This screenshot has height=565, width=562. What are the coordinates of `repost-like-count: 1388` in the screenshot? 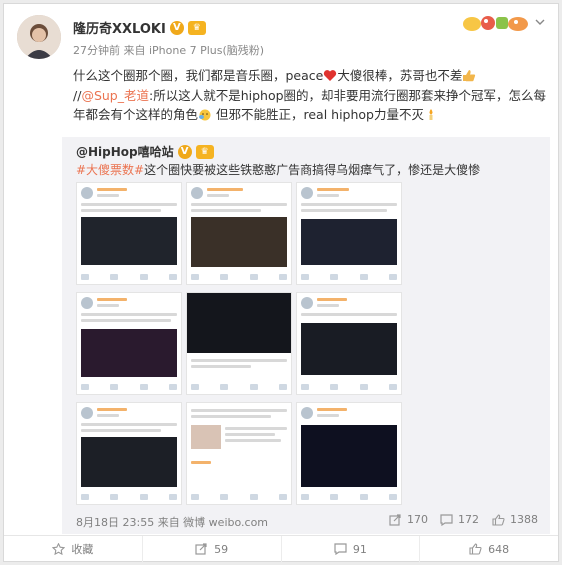 It's located at (515, 519).